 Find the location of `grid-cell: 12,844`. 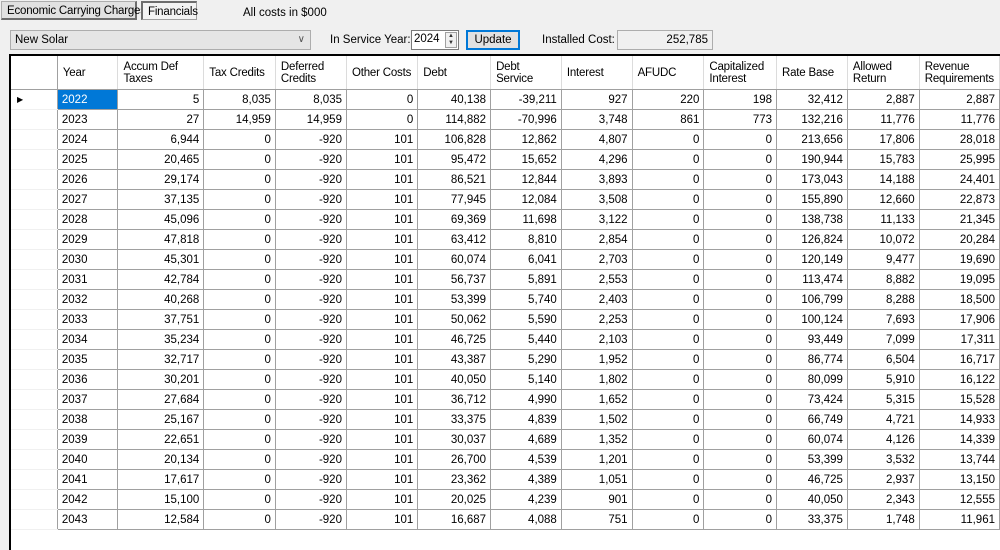

grid-cell: 12,844 is located at coordinates (526, 179).